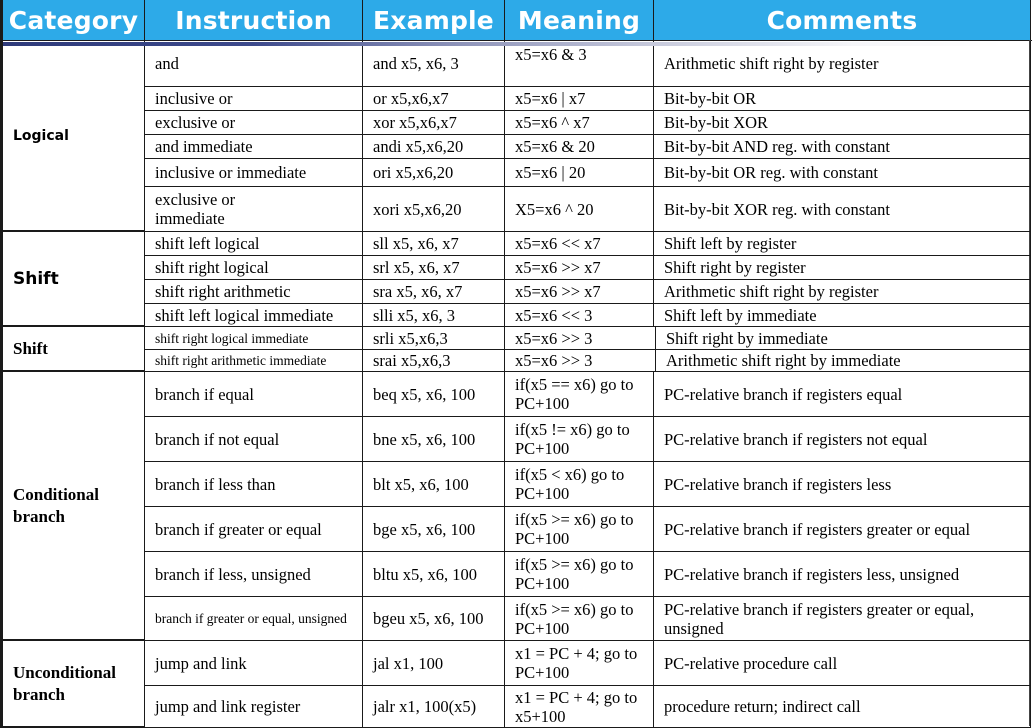 The image size is (1032, 728). What do you see at coordinates (434, 663) in the screenshot?
I see `example-cell: jal x1, 100` at bounding box center [434, 663].